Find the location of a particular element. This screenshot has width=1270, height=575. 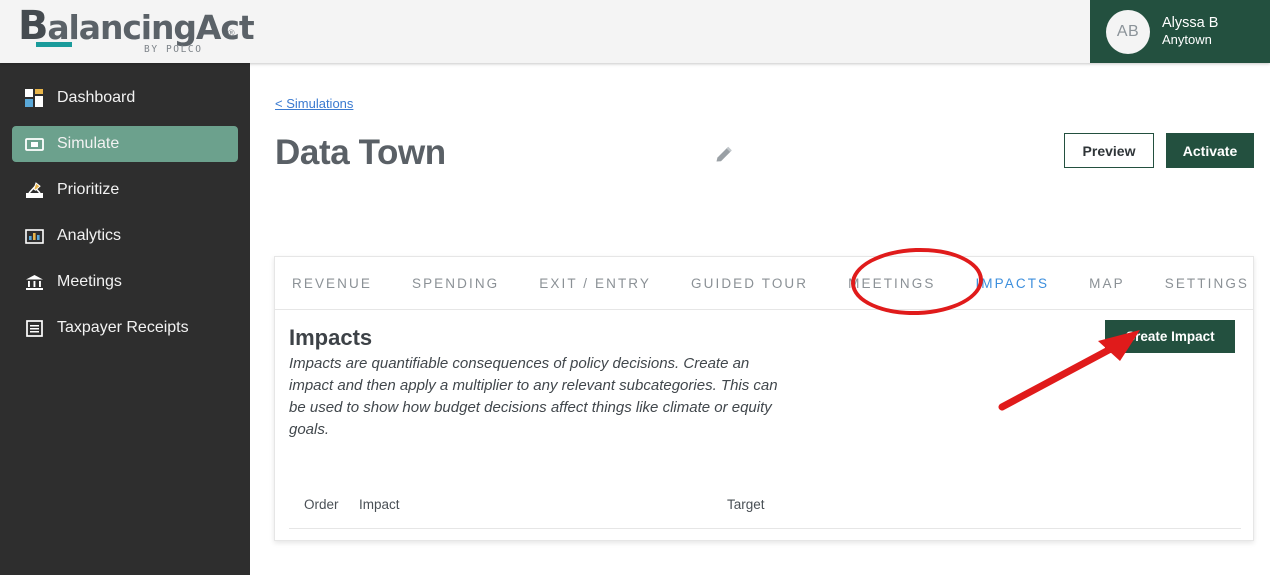

sidebar-item-dashboard: Dashboard is located at coordinates (125, 98).